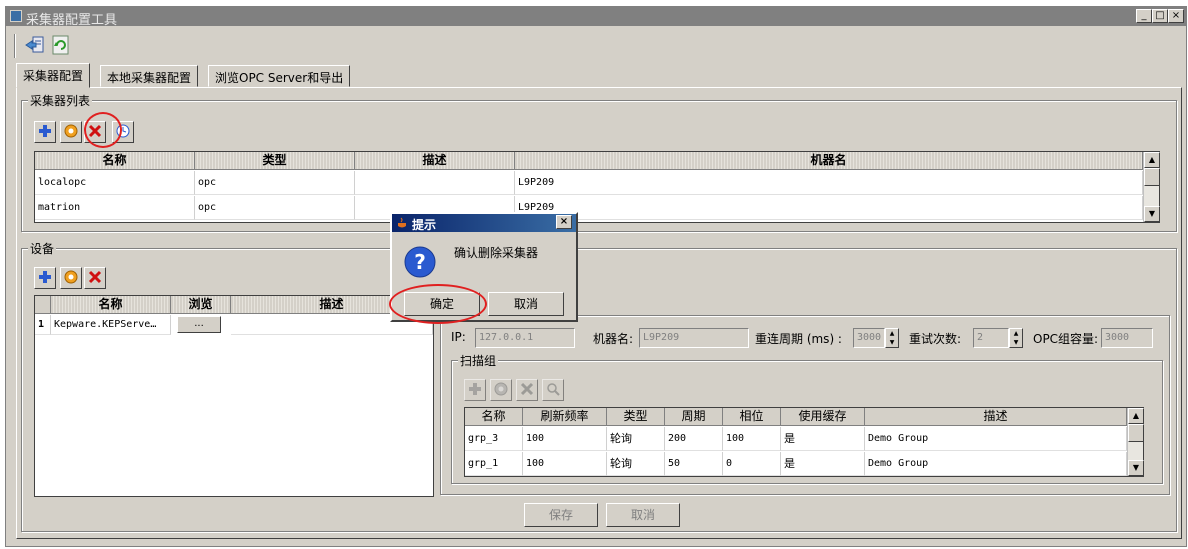  I want to click on java-icon, so click(402, 224).